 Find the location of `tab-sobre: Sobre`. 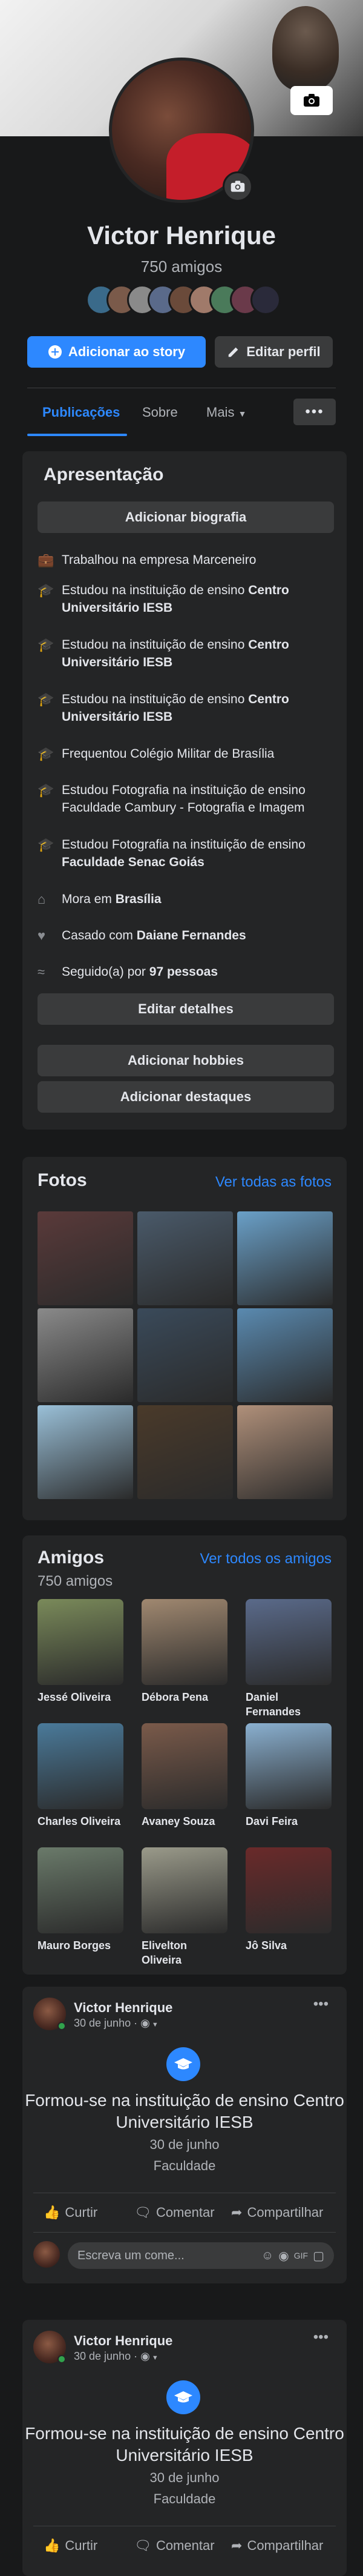

tab-sobre: Sobre is located at coordinates (160, 412).